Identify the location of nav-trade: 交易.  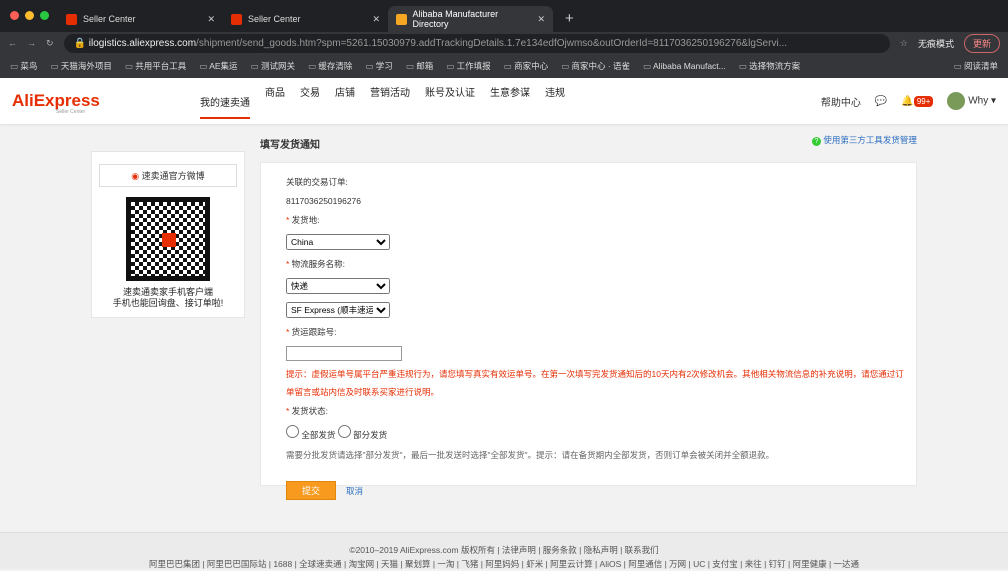
(310, 101).